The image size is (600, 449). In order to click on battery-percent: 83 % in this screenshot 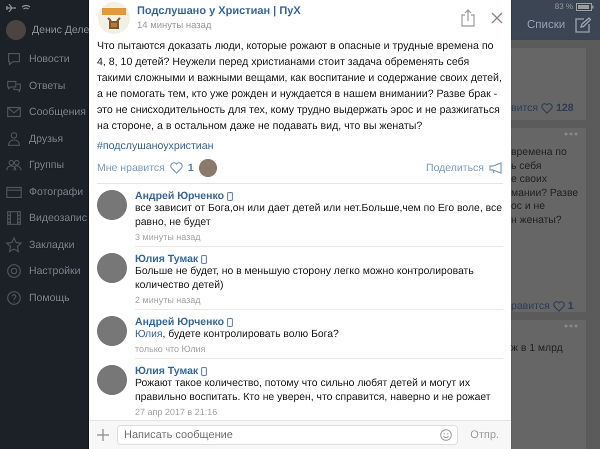, I will do `click(563, 6)`.